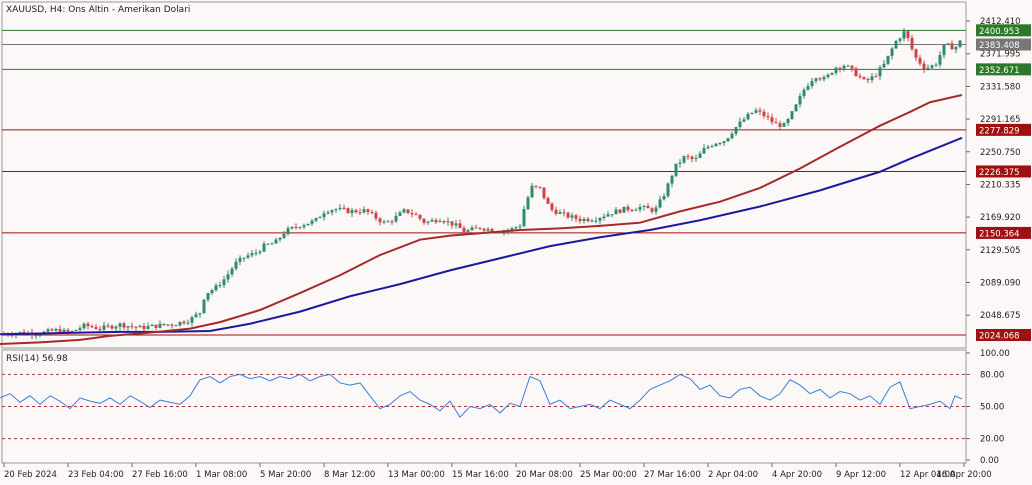  What do you see at coordinates (999, 71) in the screenshot?
I see `price-level-label: 2352.671` at bounding box center [999, 71].